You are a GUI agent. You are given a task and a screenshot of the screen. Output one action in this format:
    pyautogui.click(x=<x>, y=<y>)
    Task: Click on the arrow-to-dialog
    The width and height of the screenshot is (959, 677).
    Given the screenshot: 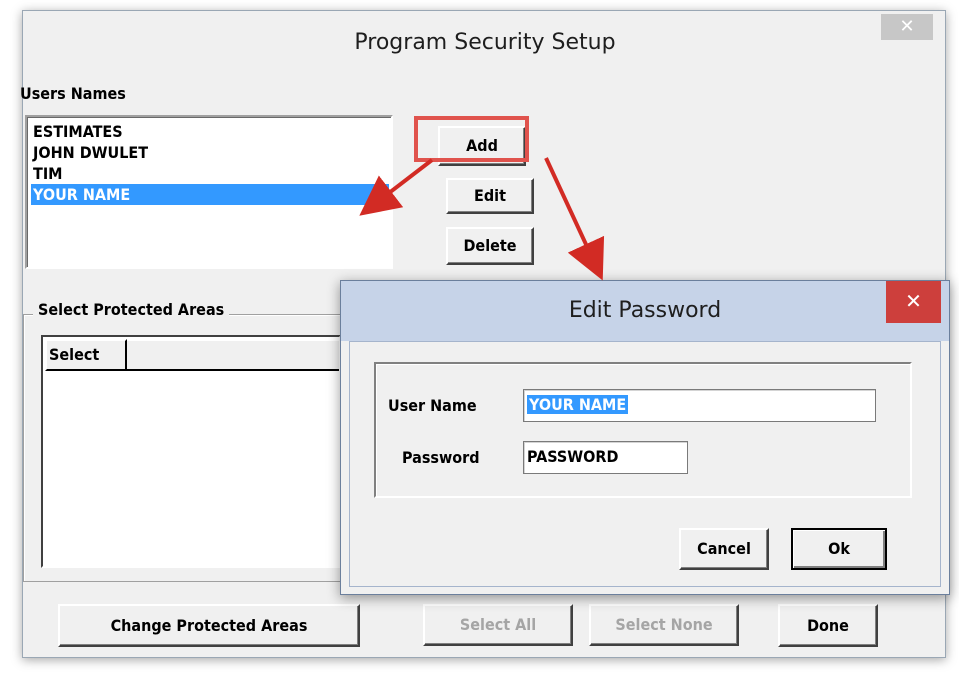 What is the action you would take?
    pyautogui.click(x=574, y=219)
    